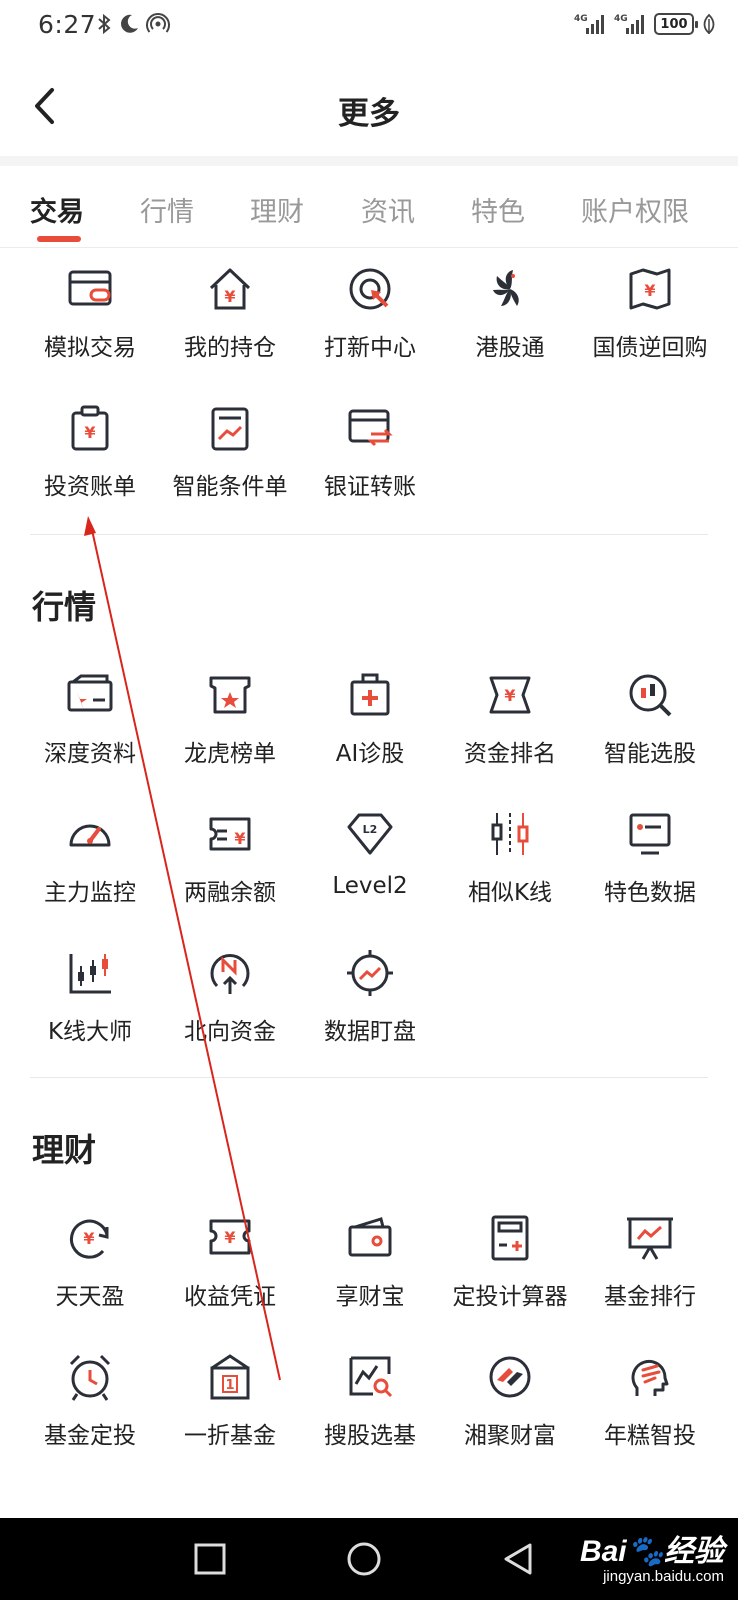  I want to click on status-right: 4G 4G 100, so click(645, 24).